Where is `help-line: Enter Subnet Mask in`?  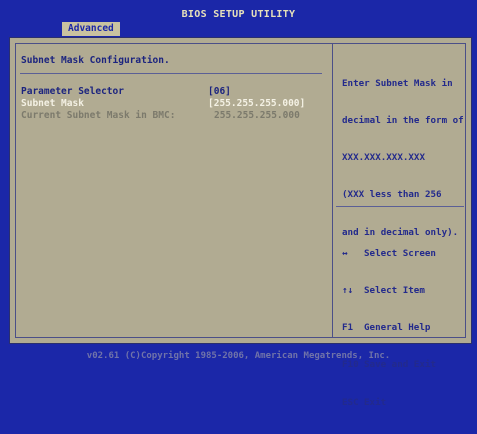
help-line: Enter Subnet Mask in is located at coordinates (397, 83).